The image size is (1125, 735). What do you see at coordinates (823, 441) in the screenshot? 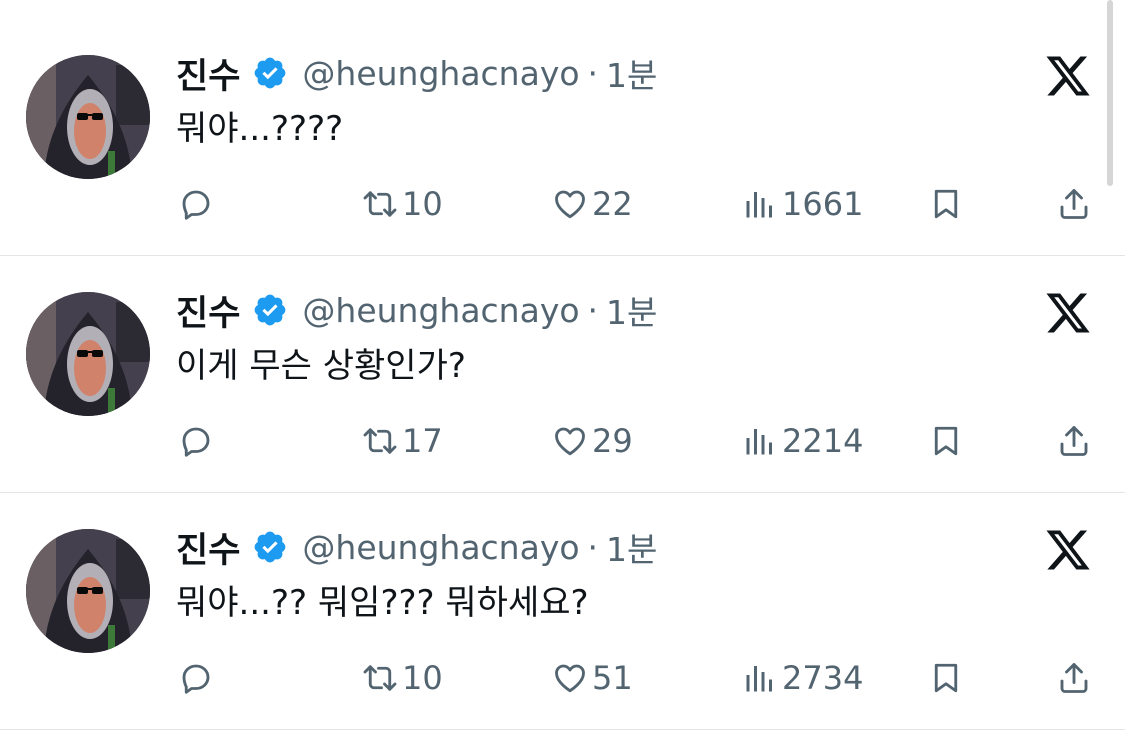
I see `views-count: 2214` at bounding box center [823, 441].